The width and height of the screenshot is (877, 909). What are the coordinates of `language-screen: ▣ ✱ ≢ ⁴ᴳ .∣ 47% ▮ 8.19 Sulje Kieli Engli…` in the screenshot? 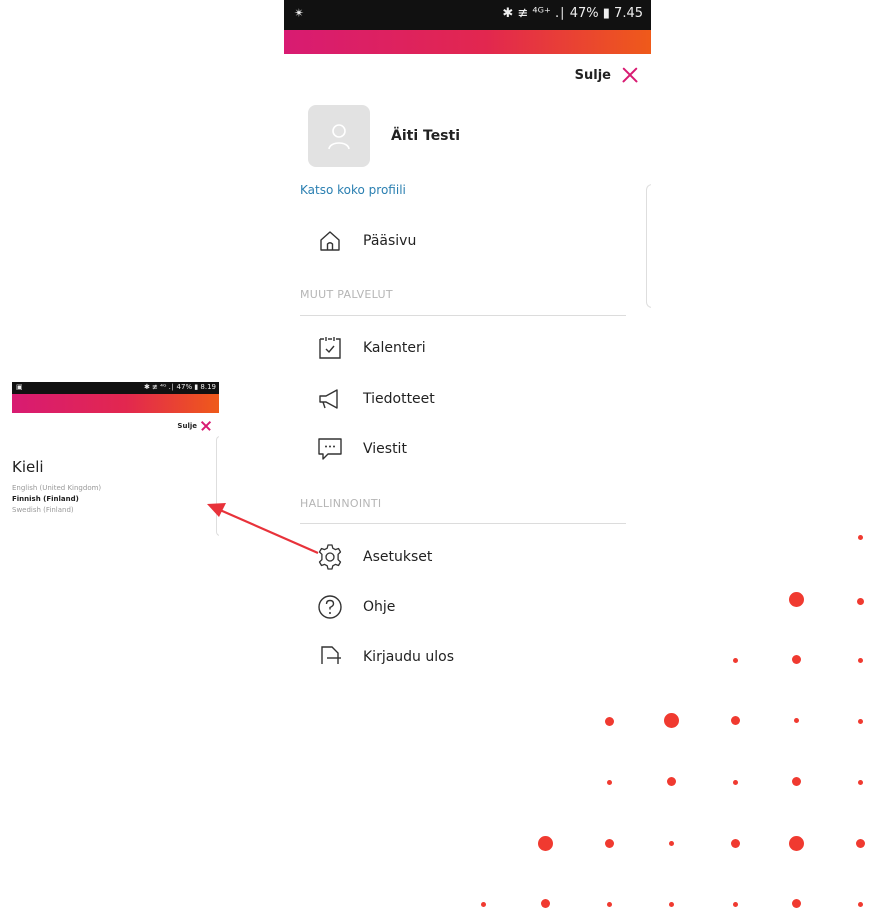 It's located at (115, 464).